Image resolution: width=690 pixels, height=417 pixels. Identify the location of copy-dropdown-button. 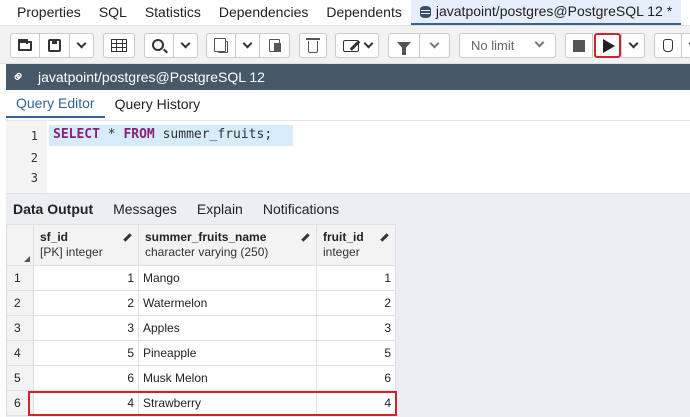
(248, 45).